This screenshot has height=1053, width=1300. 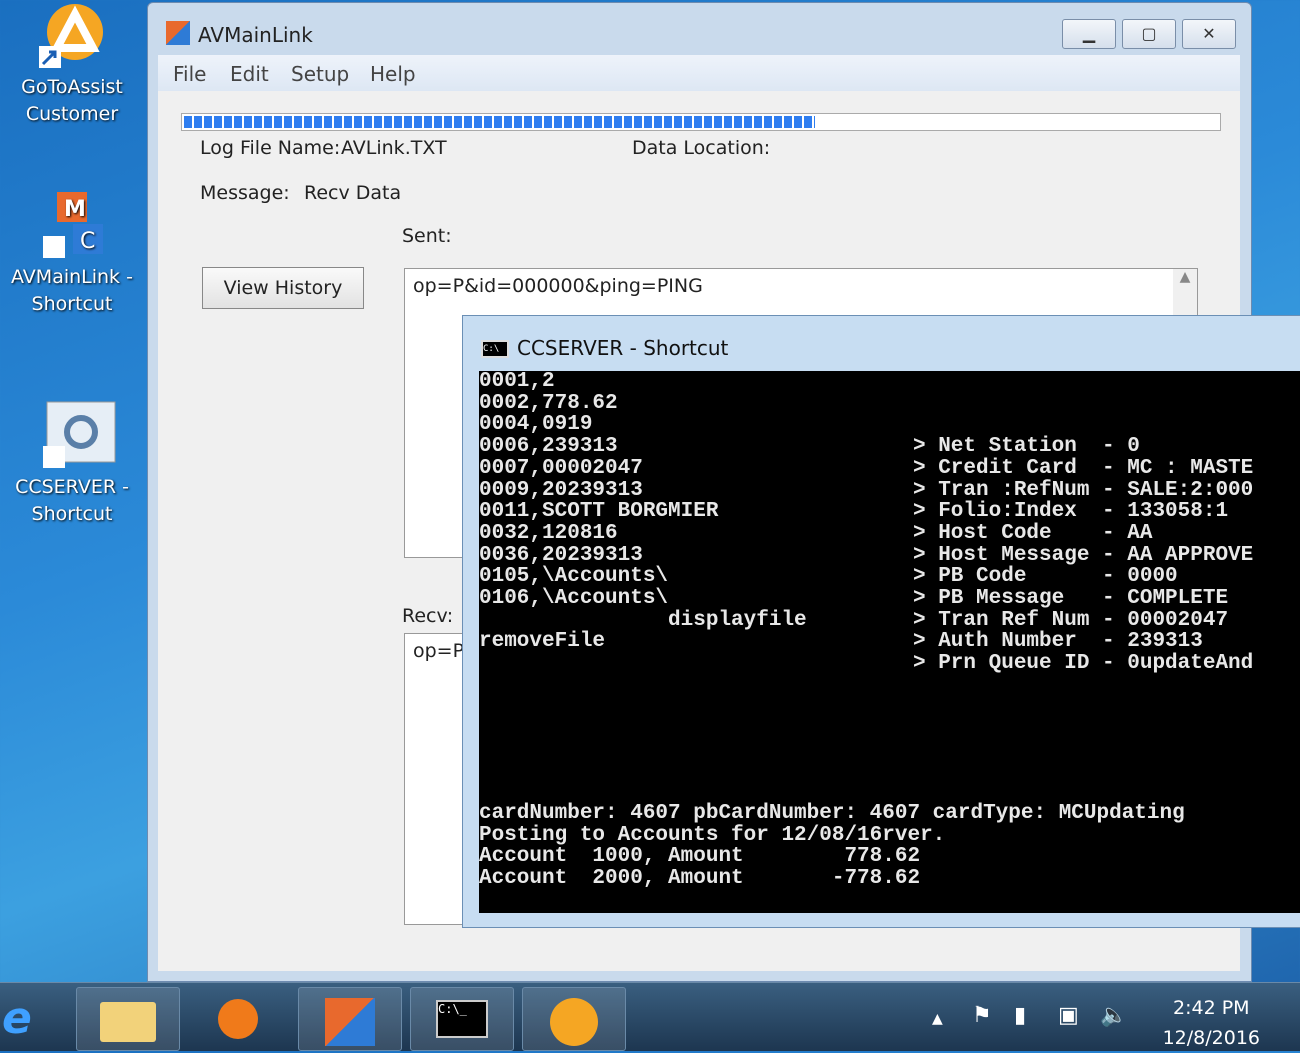 What do you see at coordinates (249, 74) in the screenshot?
I see `menu-edit: Edit` at bounding box center [249, 74].